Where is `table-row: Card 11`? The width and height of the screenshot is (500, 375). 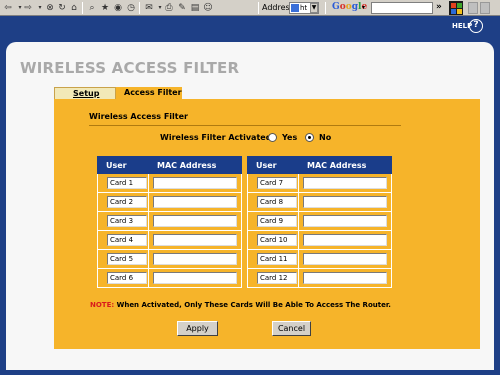
table-row: Card 11 is located at coordinates (319, 259).